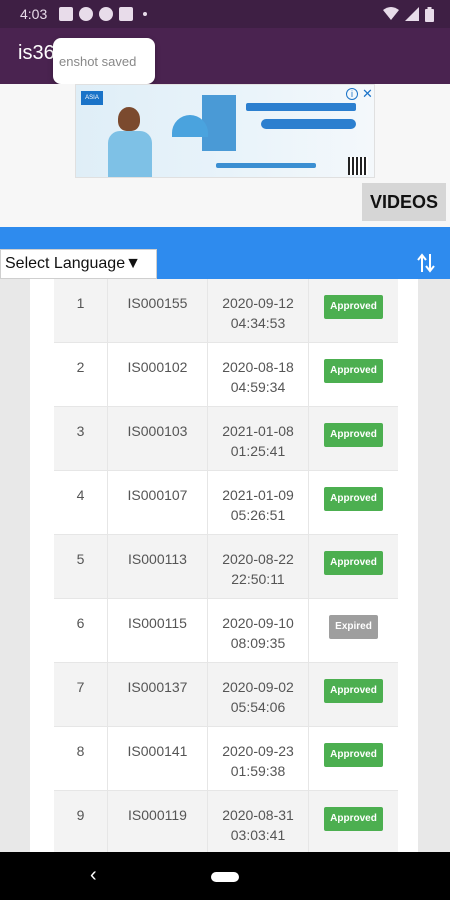  I want to click on notification-icons, so click(103, 14).